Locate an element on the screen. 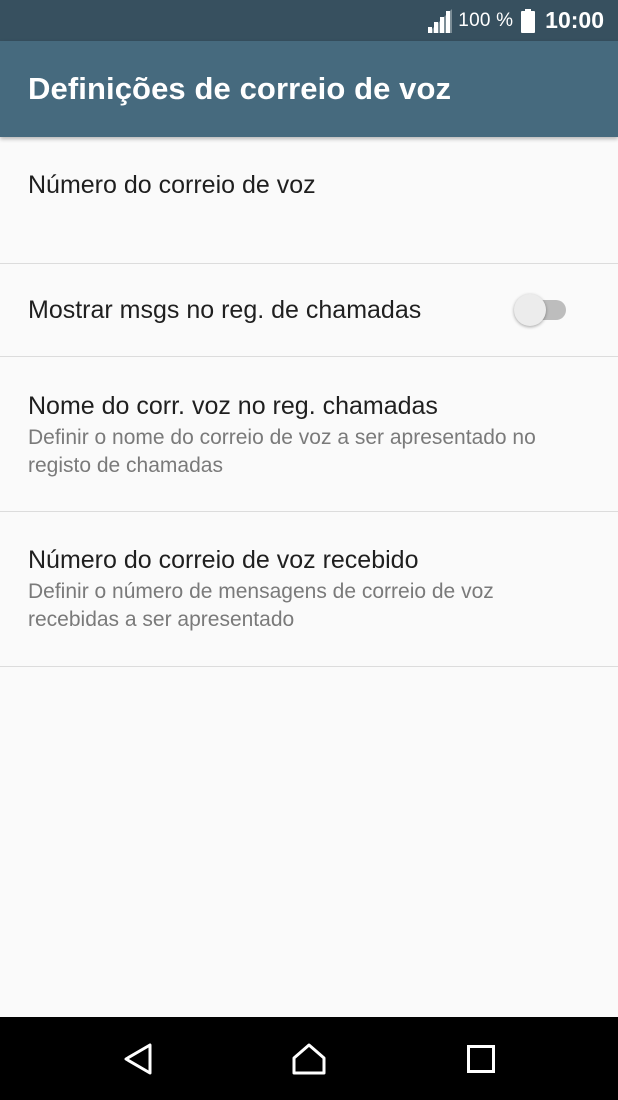  switch-thumb is located at coordinates (530, 310).